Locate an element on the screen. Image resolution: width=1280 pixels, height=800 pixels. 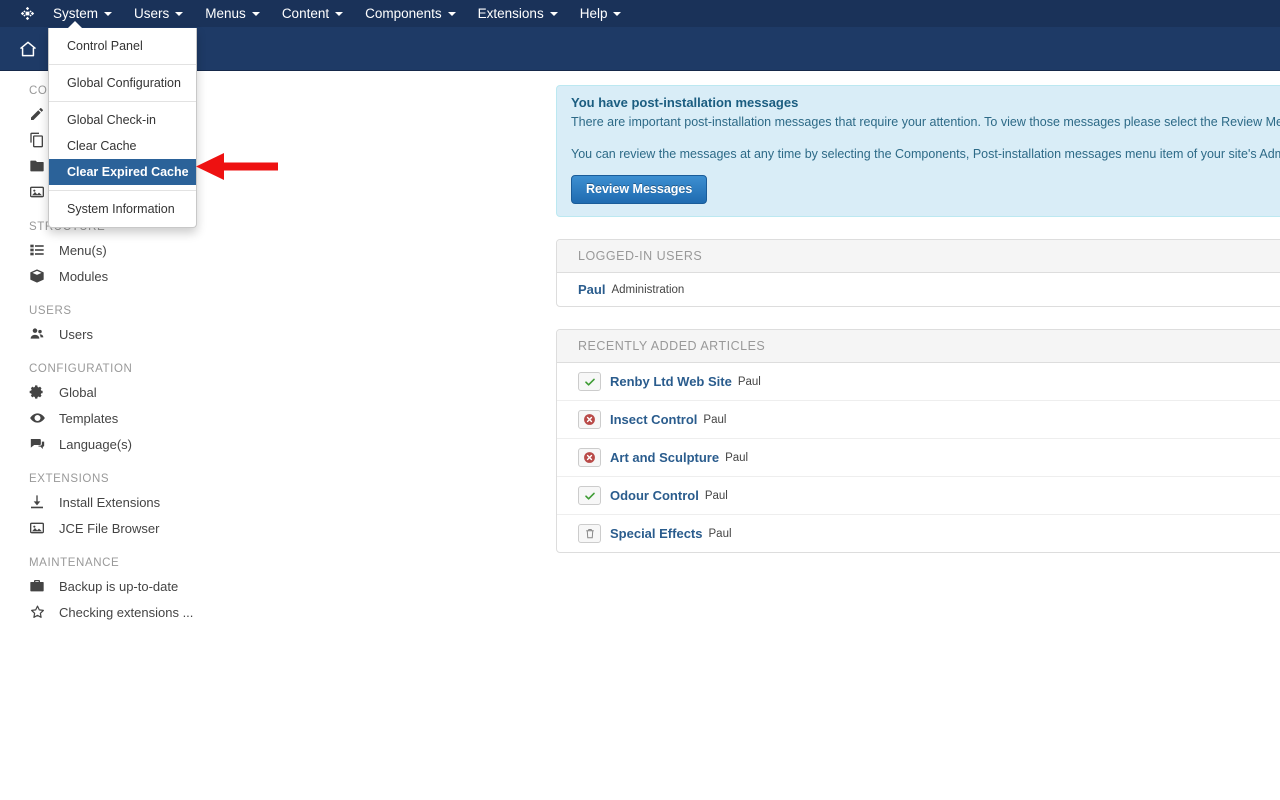
home-icon-glyph is located at coordinates (28, 49).